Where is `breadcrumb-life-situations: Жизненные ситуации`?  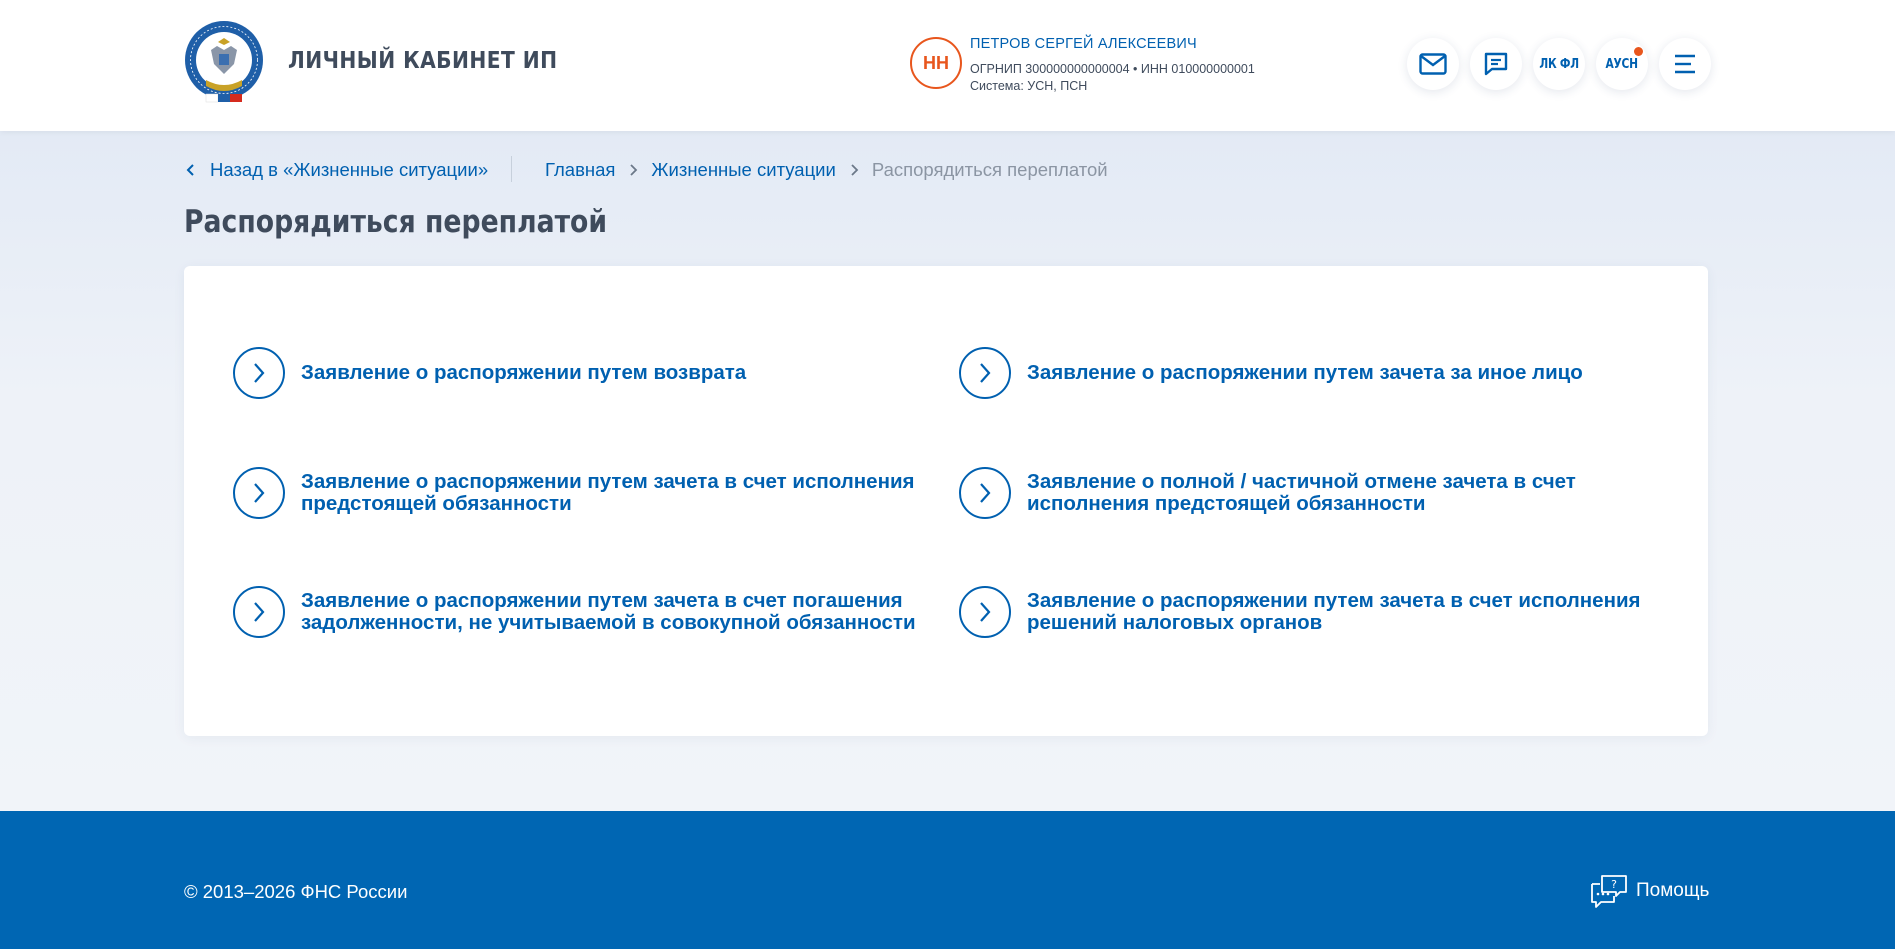 breadcrumb-life-situations: Жизненные ситуации is located at coordinates (743, 170).